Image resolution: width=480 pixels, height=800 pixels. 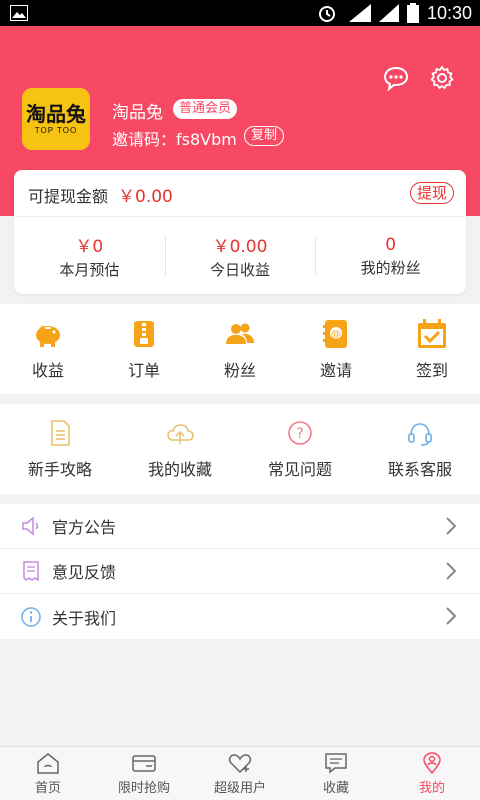 I want to click on divider, so click(x=240, y=216).